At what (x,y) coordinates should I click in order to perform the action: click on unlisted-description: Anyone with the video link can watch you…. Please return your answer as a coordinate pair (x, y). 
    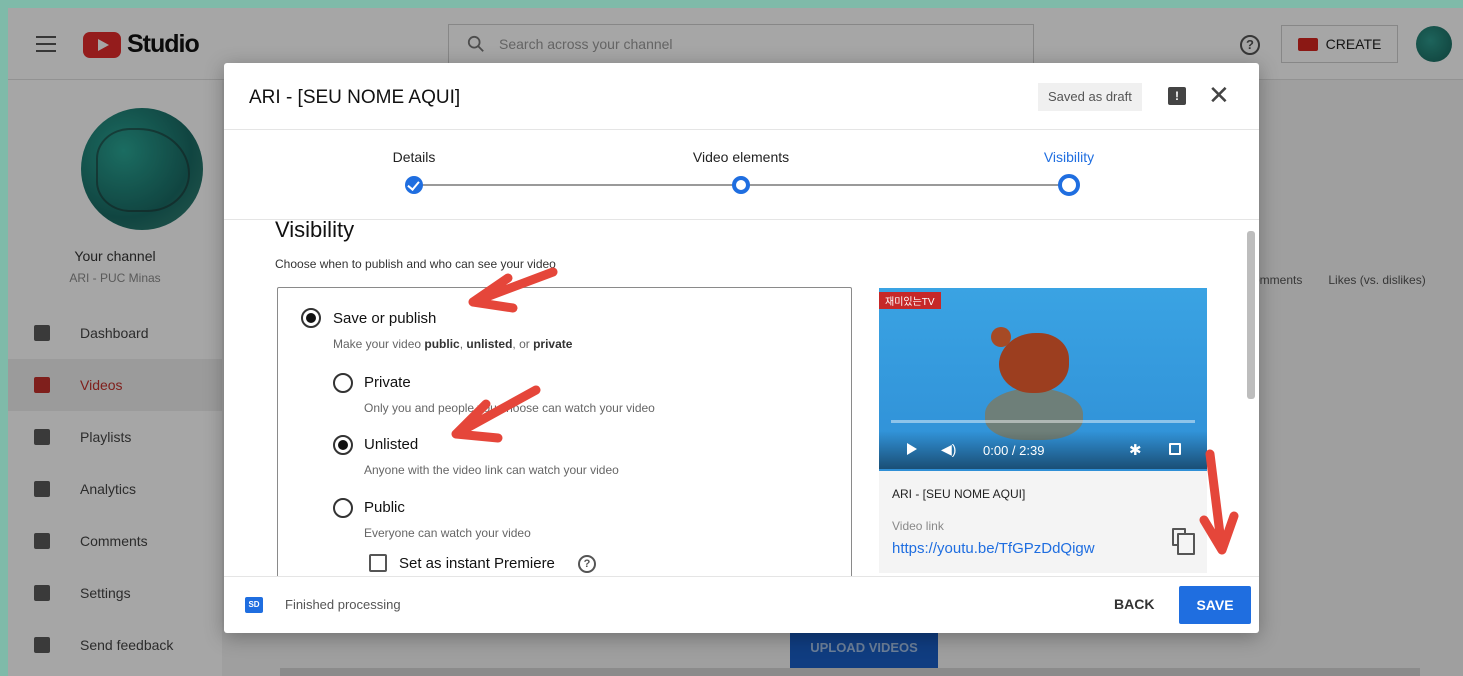
    Looking at the image, I should click on (491, 470).